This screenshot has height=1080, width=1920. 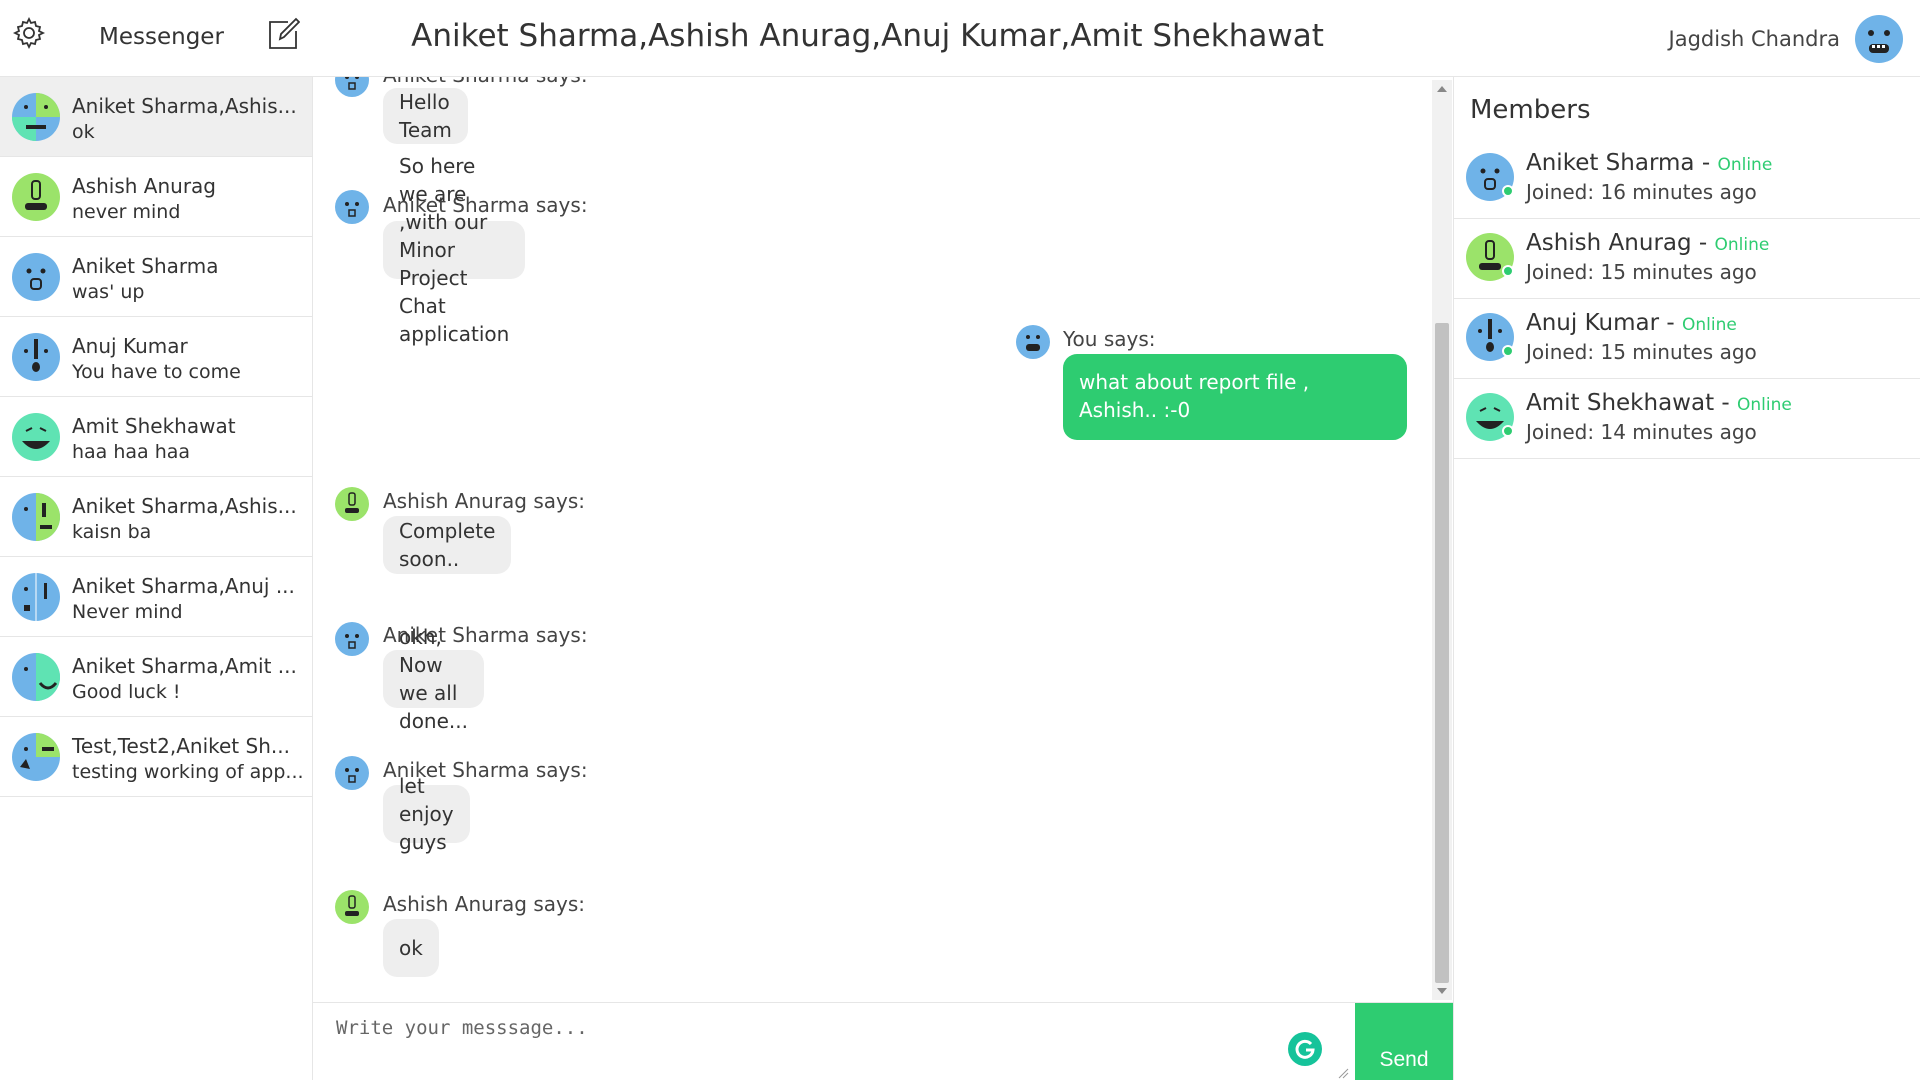 What do you see at coordinates (127, 612) in the screenshot?
I see `conversation-preview: Never mind` at bounding box center [127, 612].